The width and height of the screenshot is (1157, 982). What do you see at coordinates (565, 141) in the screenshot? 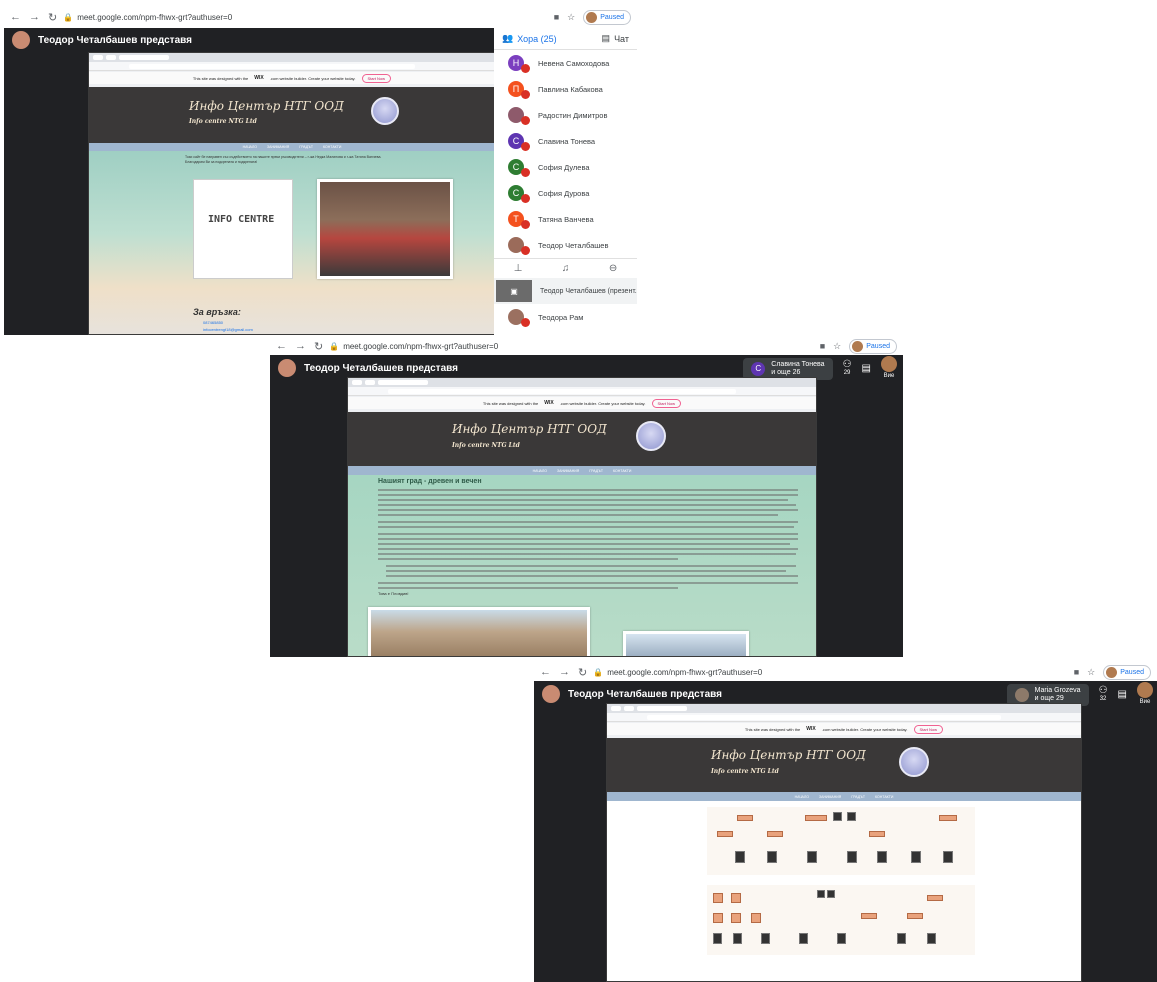
I see `participant-item: С Славина Тонева` at bounding box center [565, 141].